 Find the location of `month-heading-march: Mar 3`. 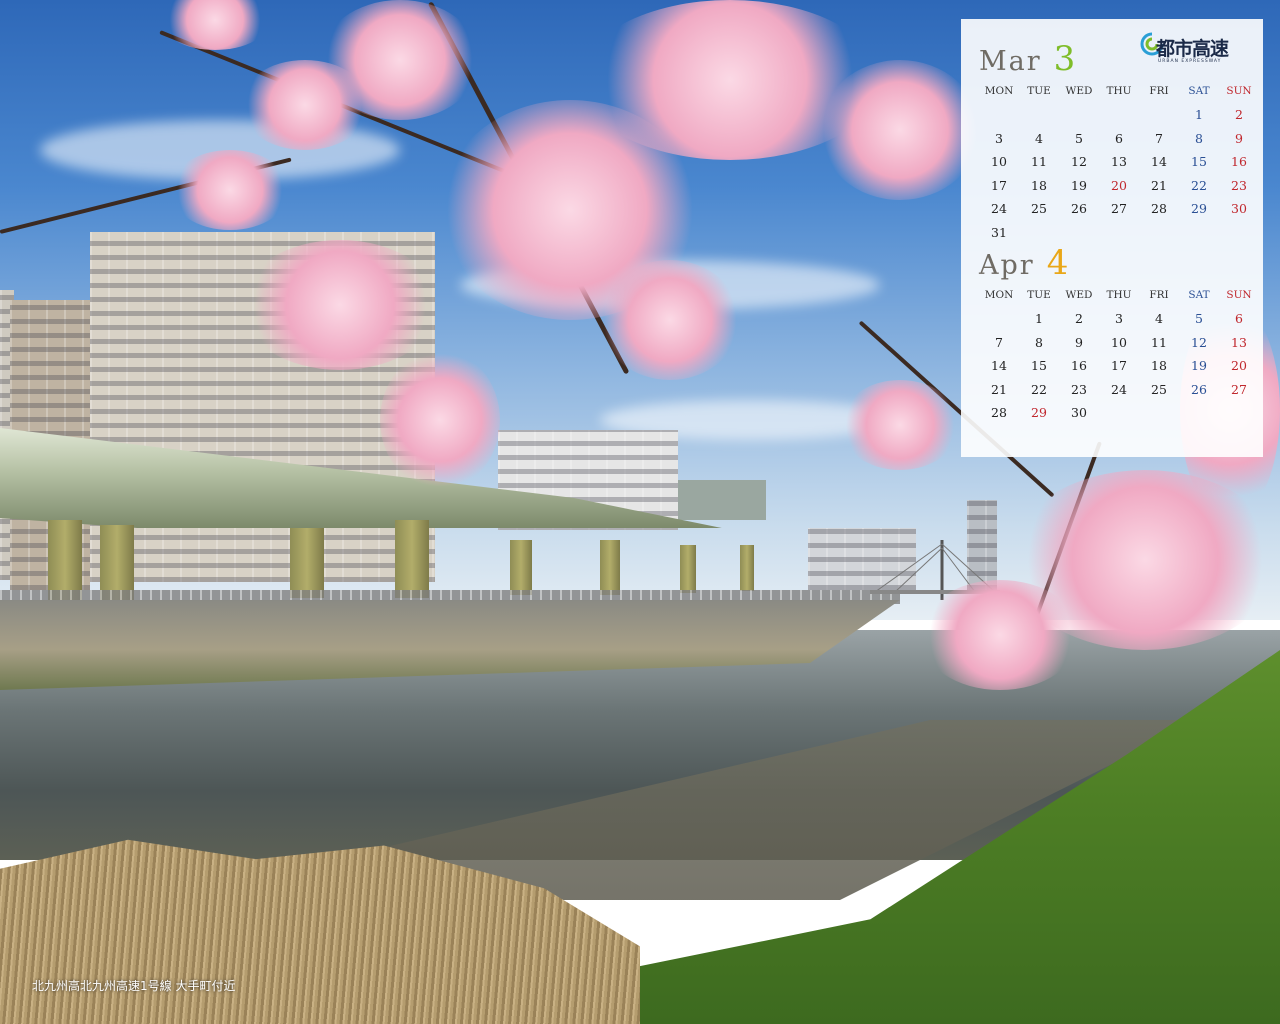

month-heading-march: Mar 3 is located at coordinates (1027, 61).